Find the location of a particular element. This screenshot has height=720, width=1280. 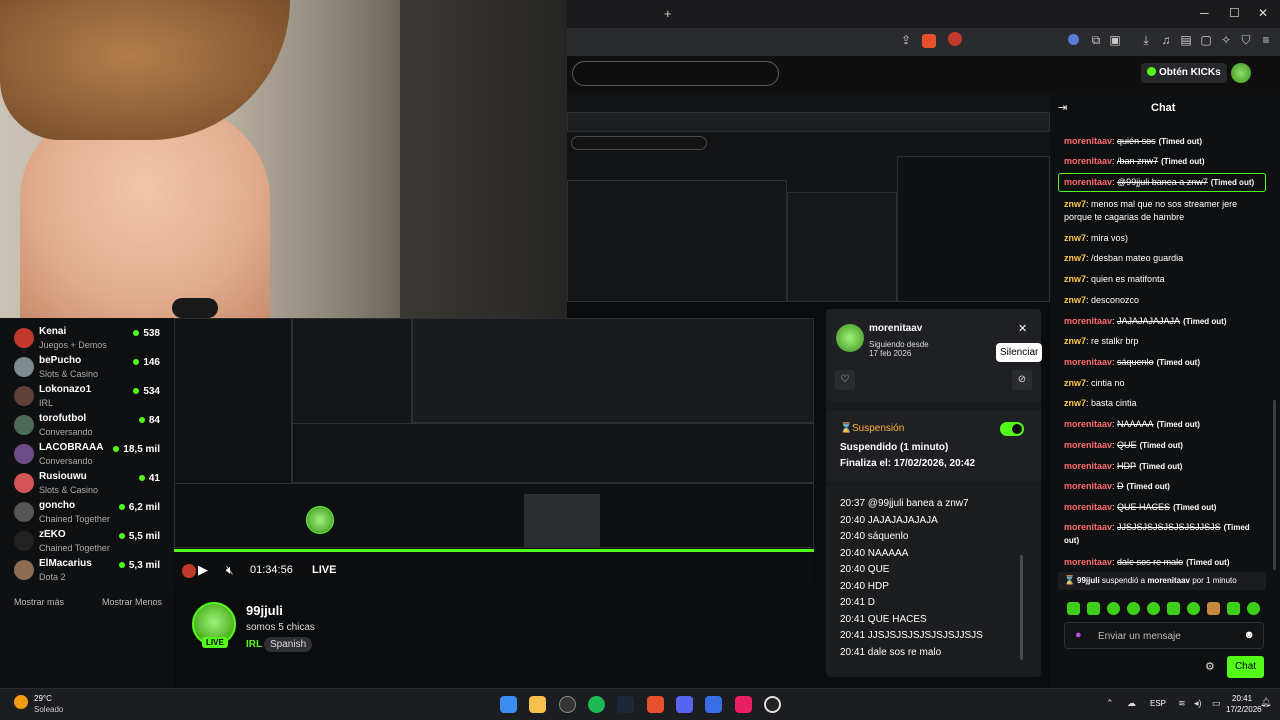

share-icon: ⇪ is located at coordinates (906, 41).